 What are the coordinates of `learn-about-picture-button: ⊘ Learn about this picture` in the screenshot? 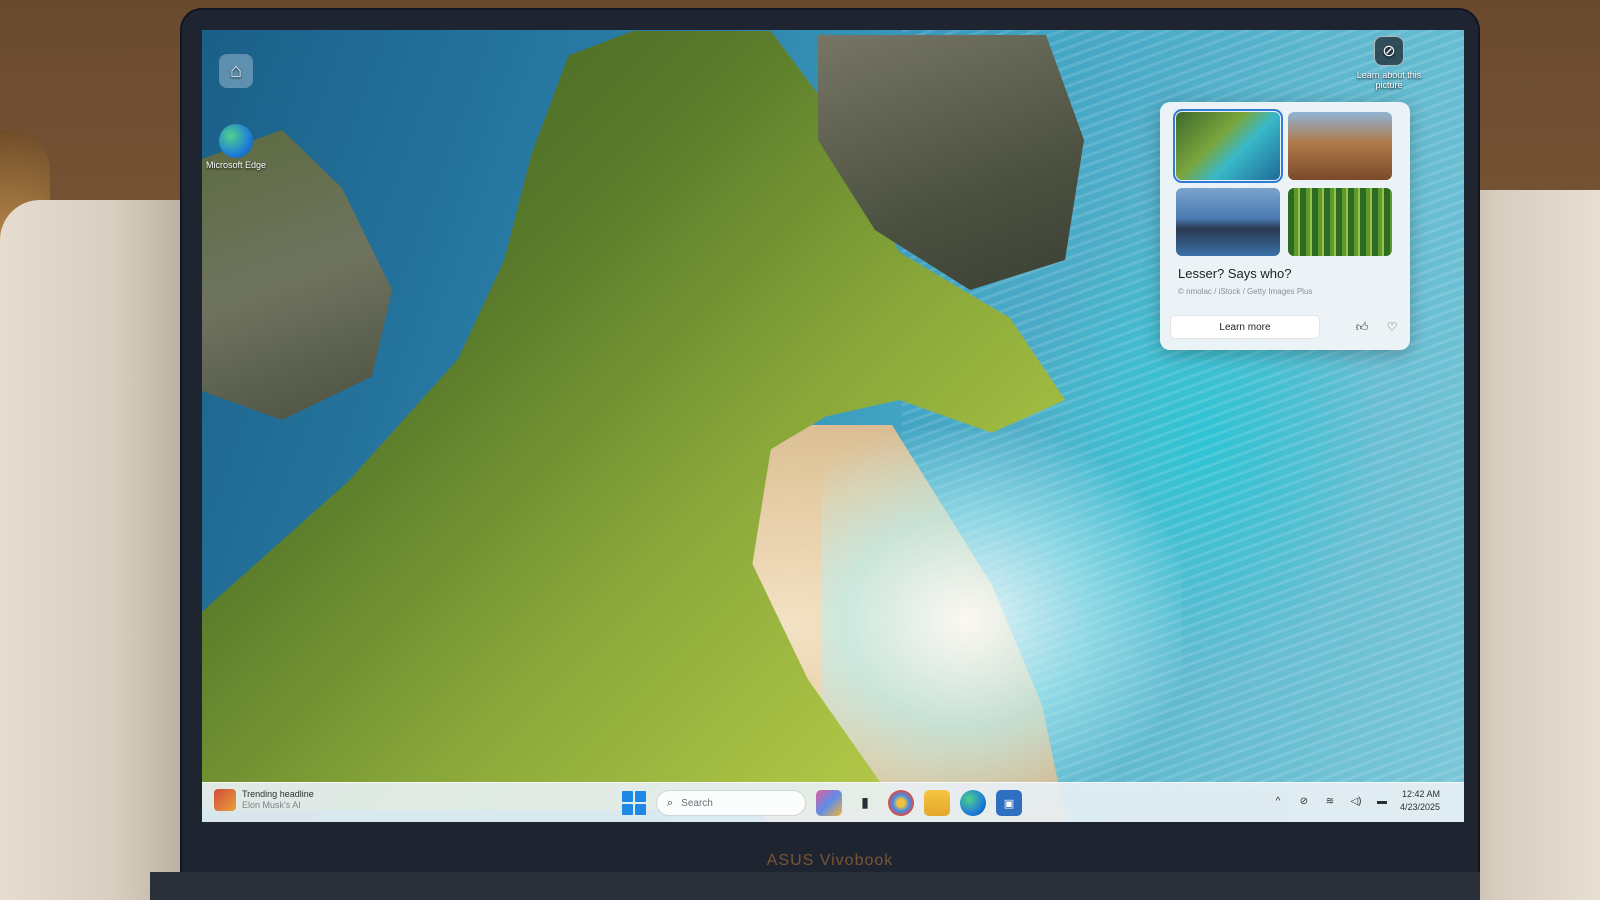 It's located at (1389, 63).